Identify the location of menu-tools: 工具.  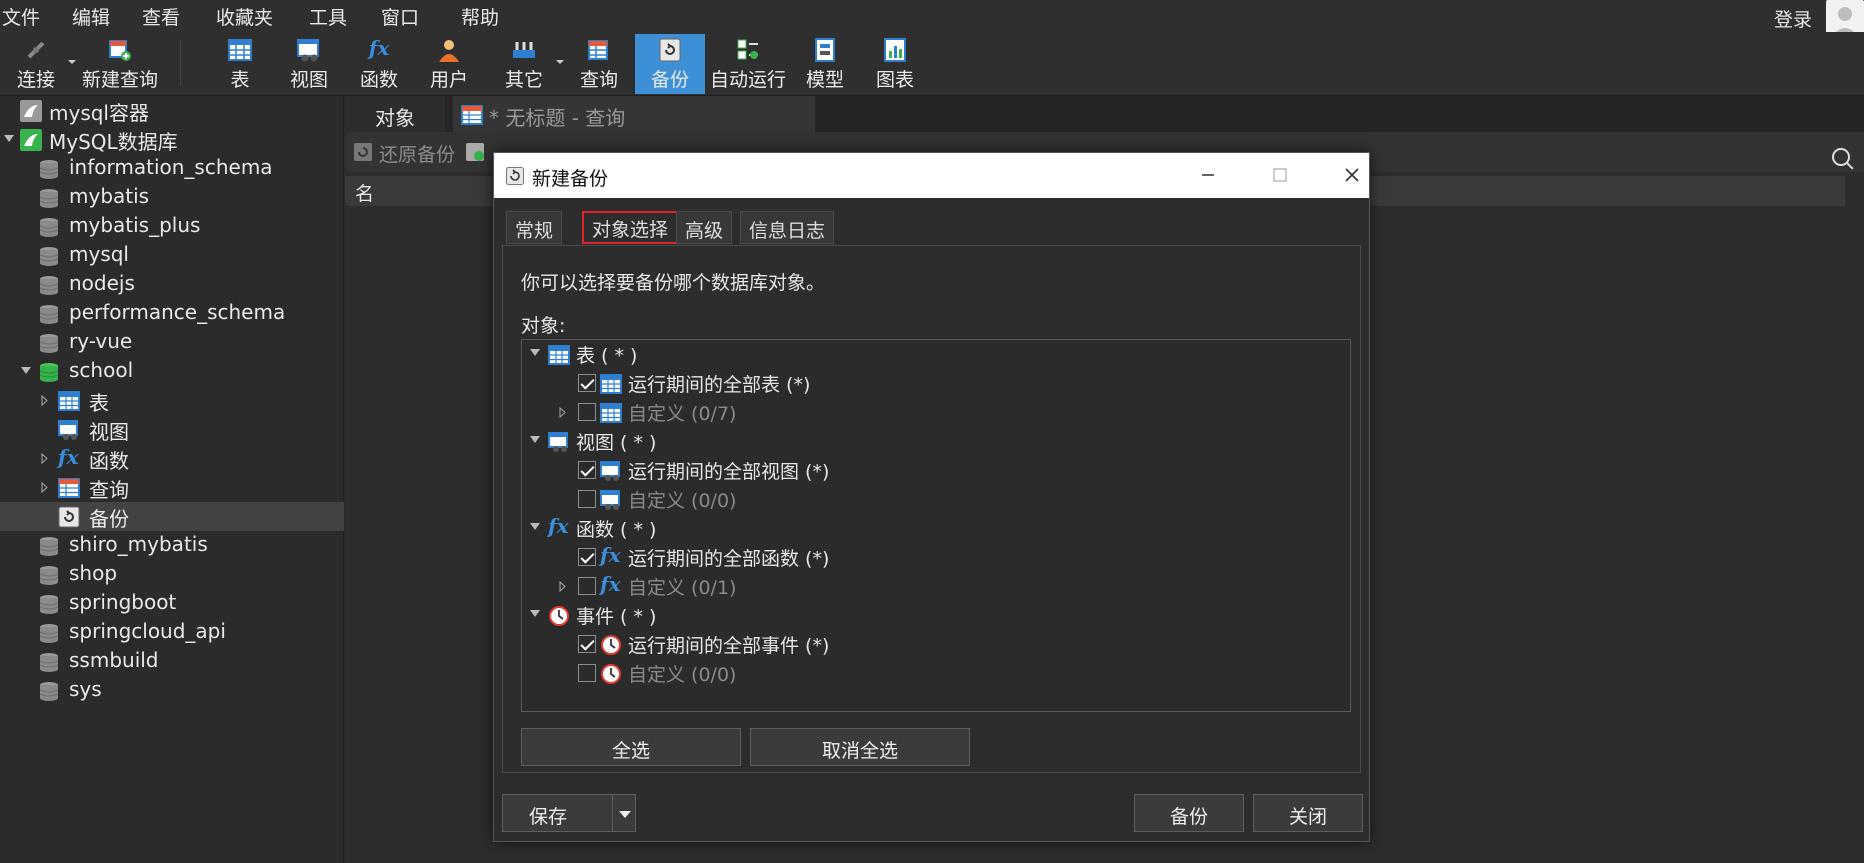
(328, 16).